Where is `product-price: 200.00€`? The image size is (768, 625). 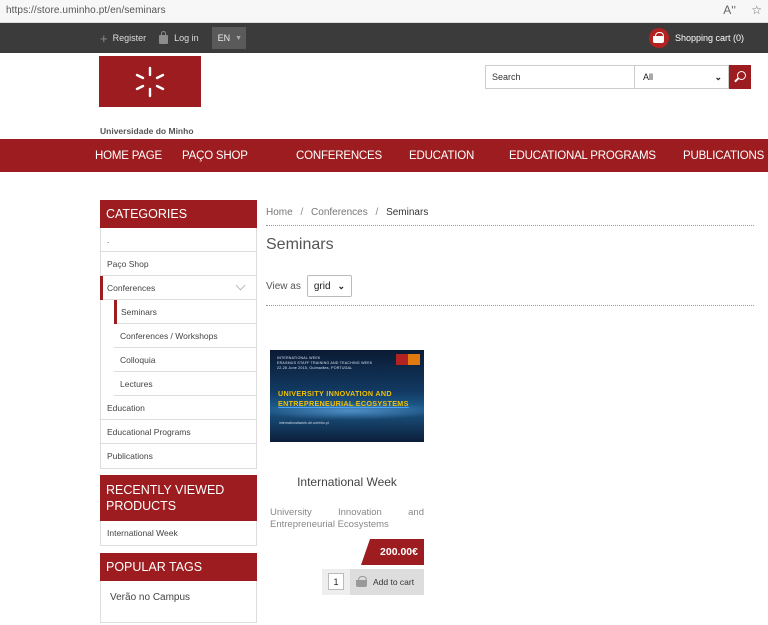
product-price: 200.00€ is located at coordinates (392, 552).